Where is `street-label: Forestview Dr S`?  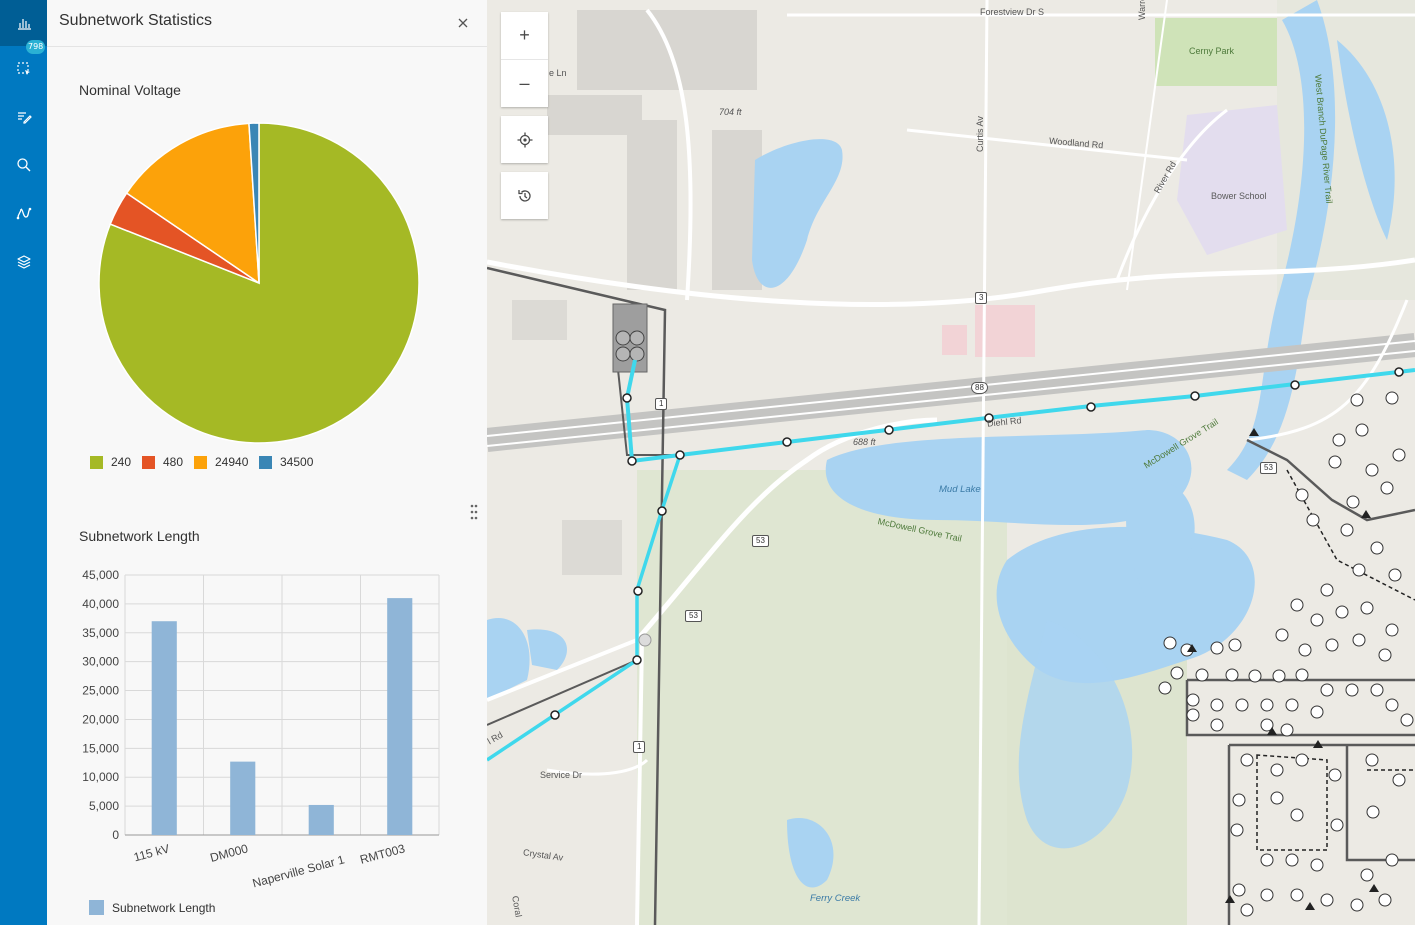
street-label: Forestview Dr S is located at coordinates (1012, 12).